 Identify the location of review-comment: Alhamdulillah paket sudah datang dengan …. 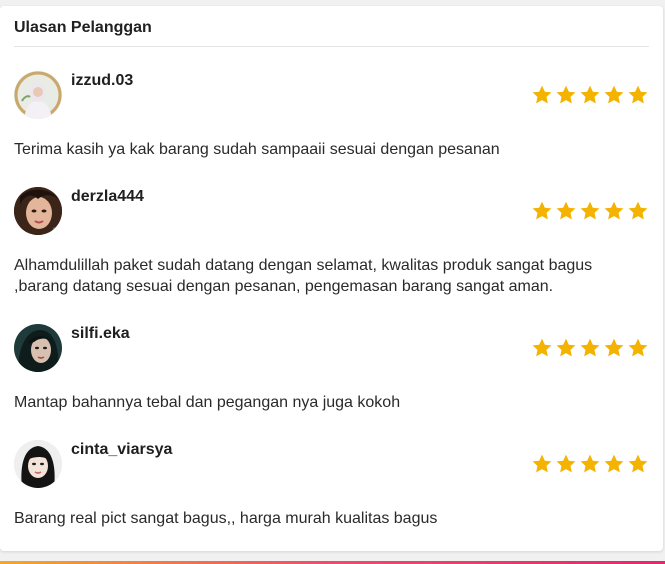
(303, 276).